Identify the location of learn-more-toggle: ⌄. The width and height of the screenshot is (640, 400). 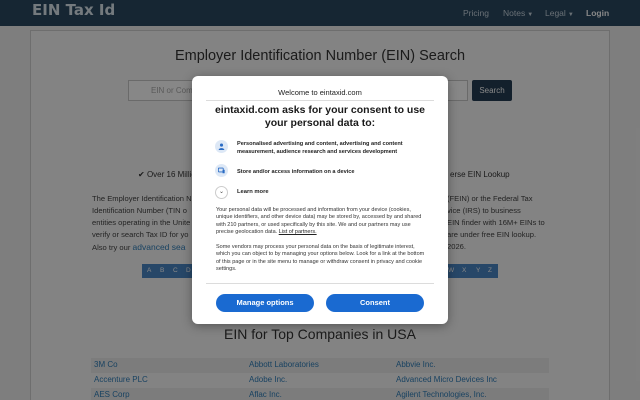
(221, 192).